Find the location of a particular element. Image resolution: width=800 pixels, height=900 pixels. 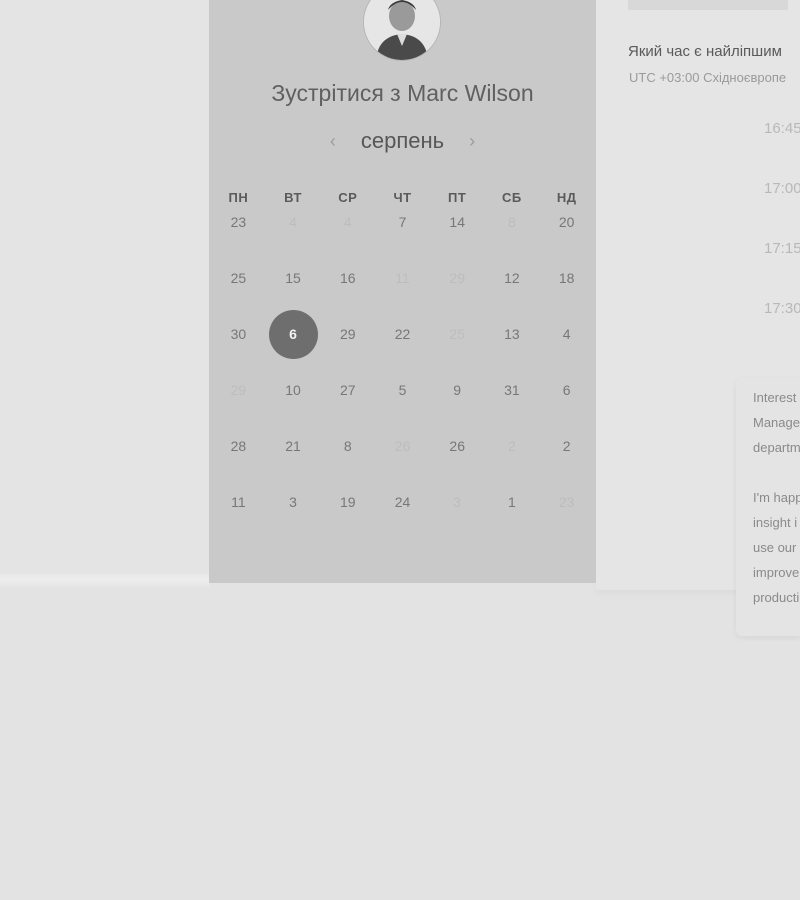

calendar-day: 30 is located at coordinates (238, 334).